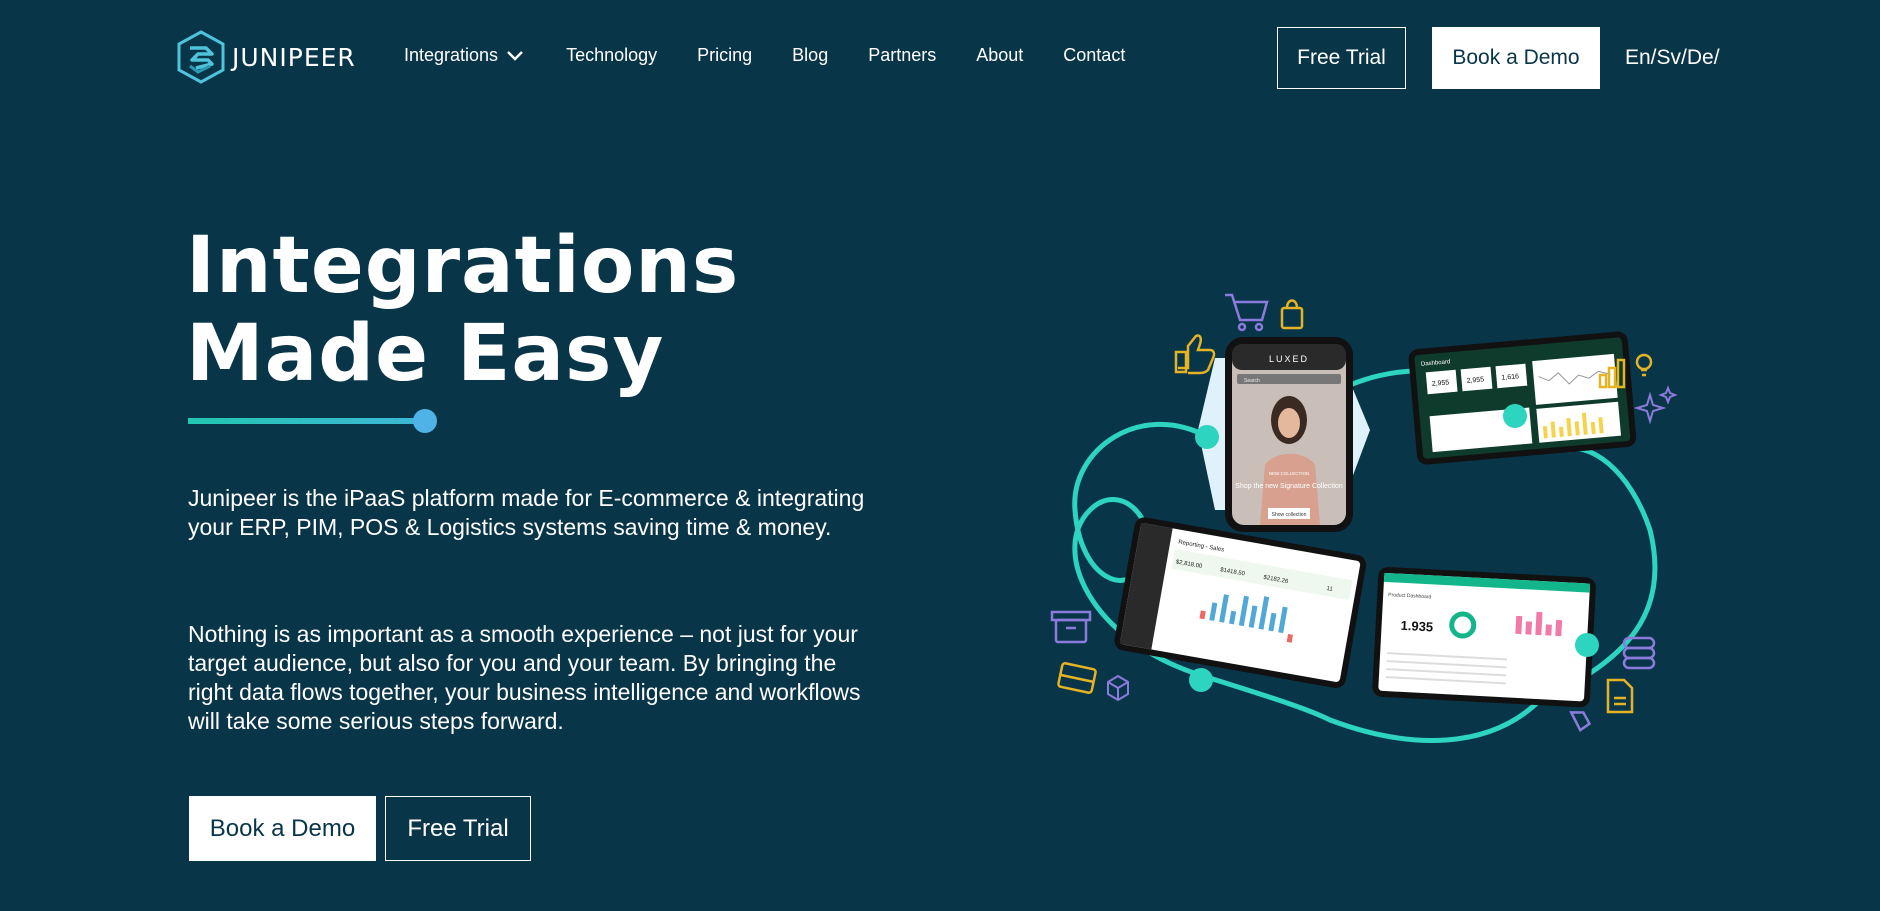 This screenshot has height=911, width=1880. I want to click on box-icon, so click(1071, 627).